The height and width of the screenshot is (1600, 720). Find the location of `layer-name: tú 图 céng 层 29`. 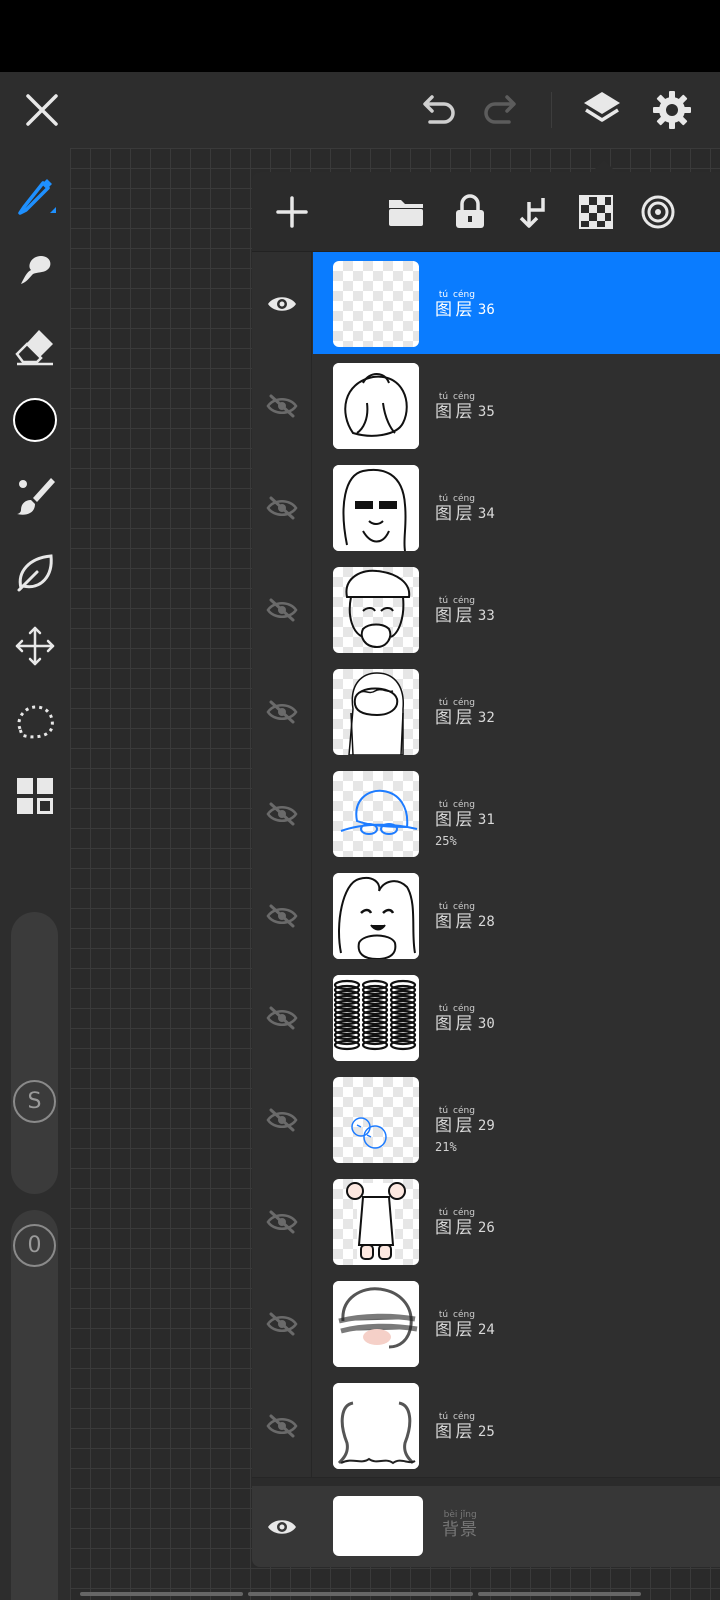

layer-name: tú 图 céng 层 29 is located at coordinates (465, 1121).